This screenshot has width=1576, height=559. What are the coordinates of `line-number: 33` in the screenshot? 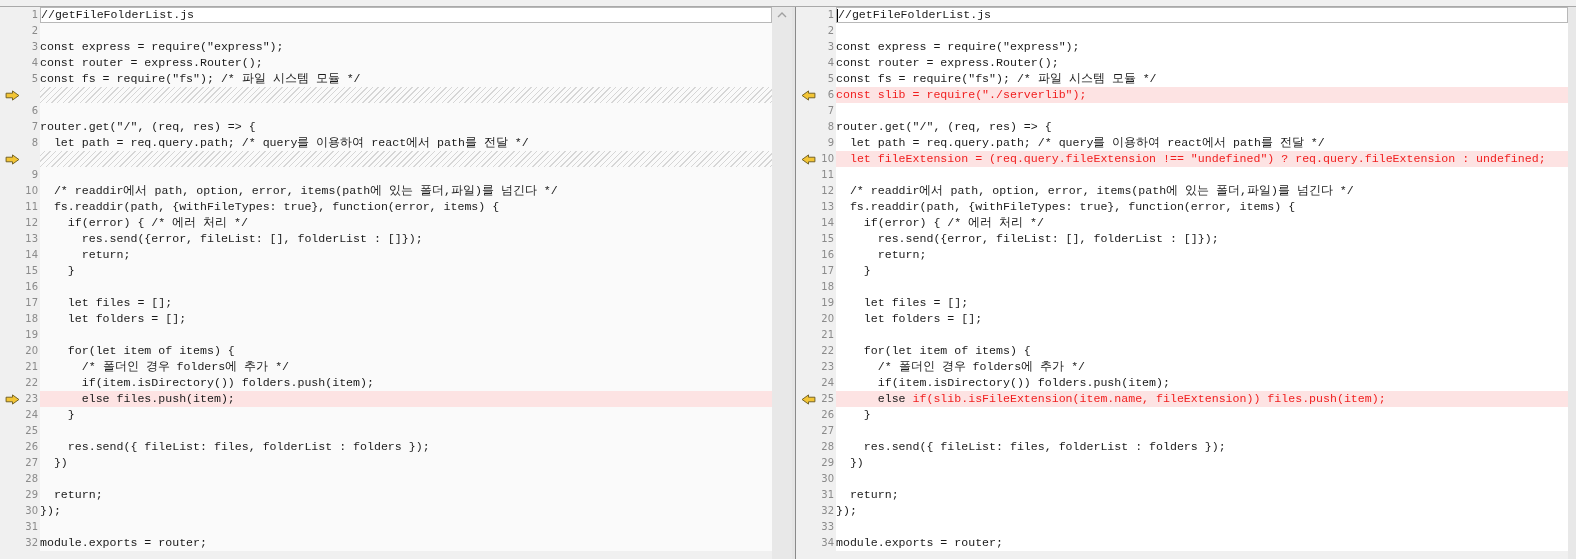 It's located at (827, 527).